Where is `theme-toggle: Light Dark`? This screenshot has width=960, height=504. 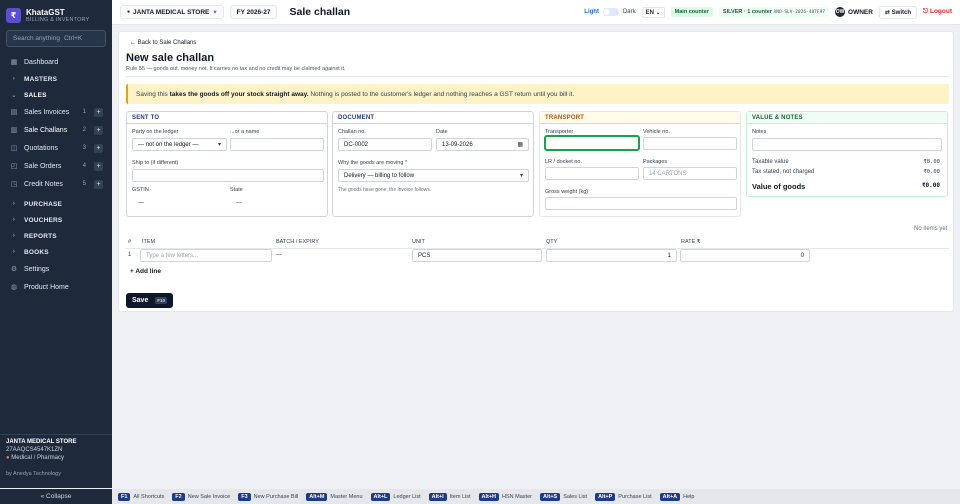
theme-toggle: Light Dark is located at coordinates (610, 12).